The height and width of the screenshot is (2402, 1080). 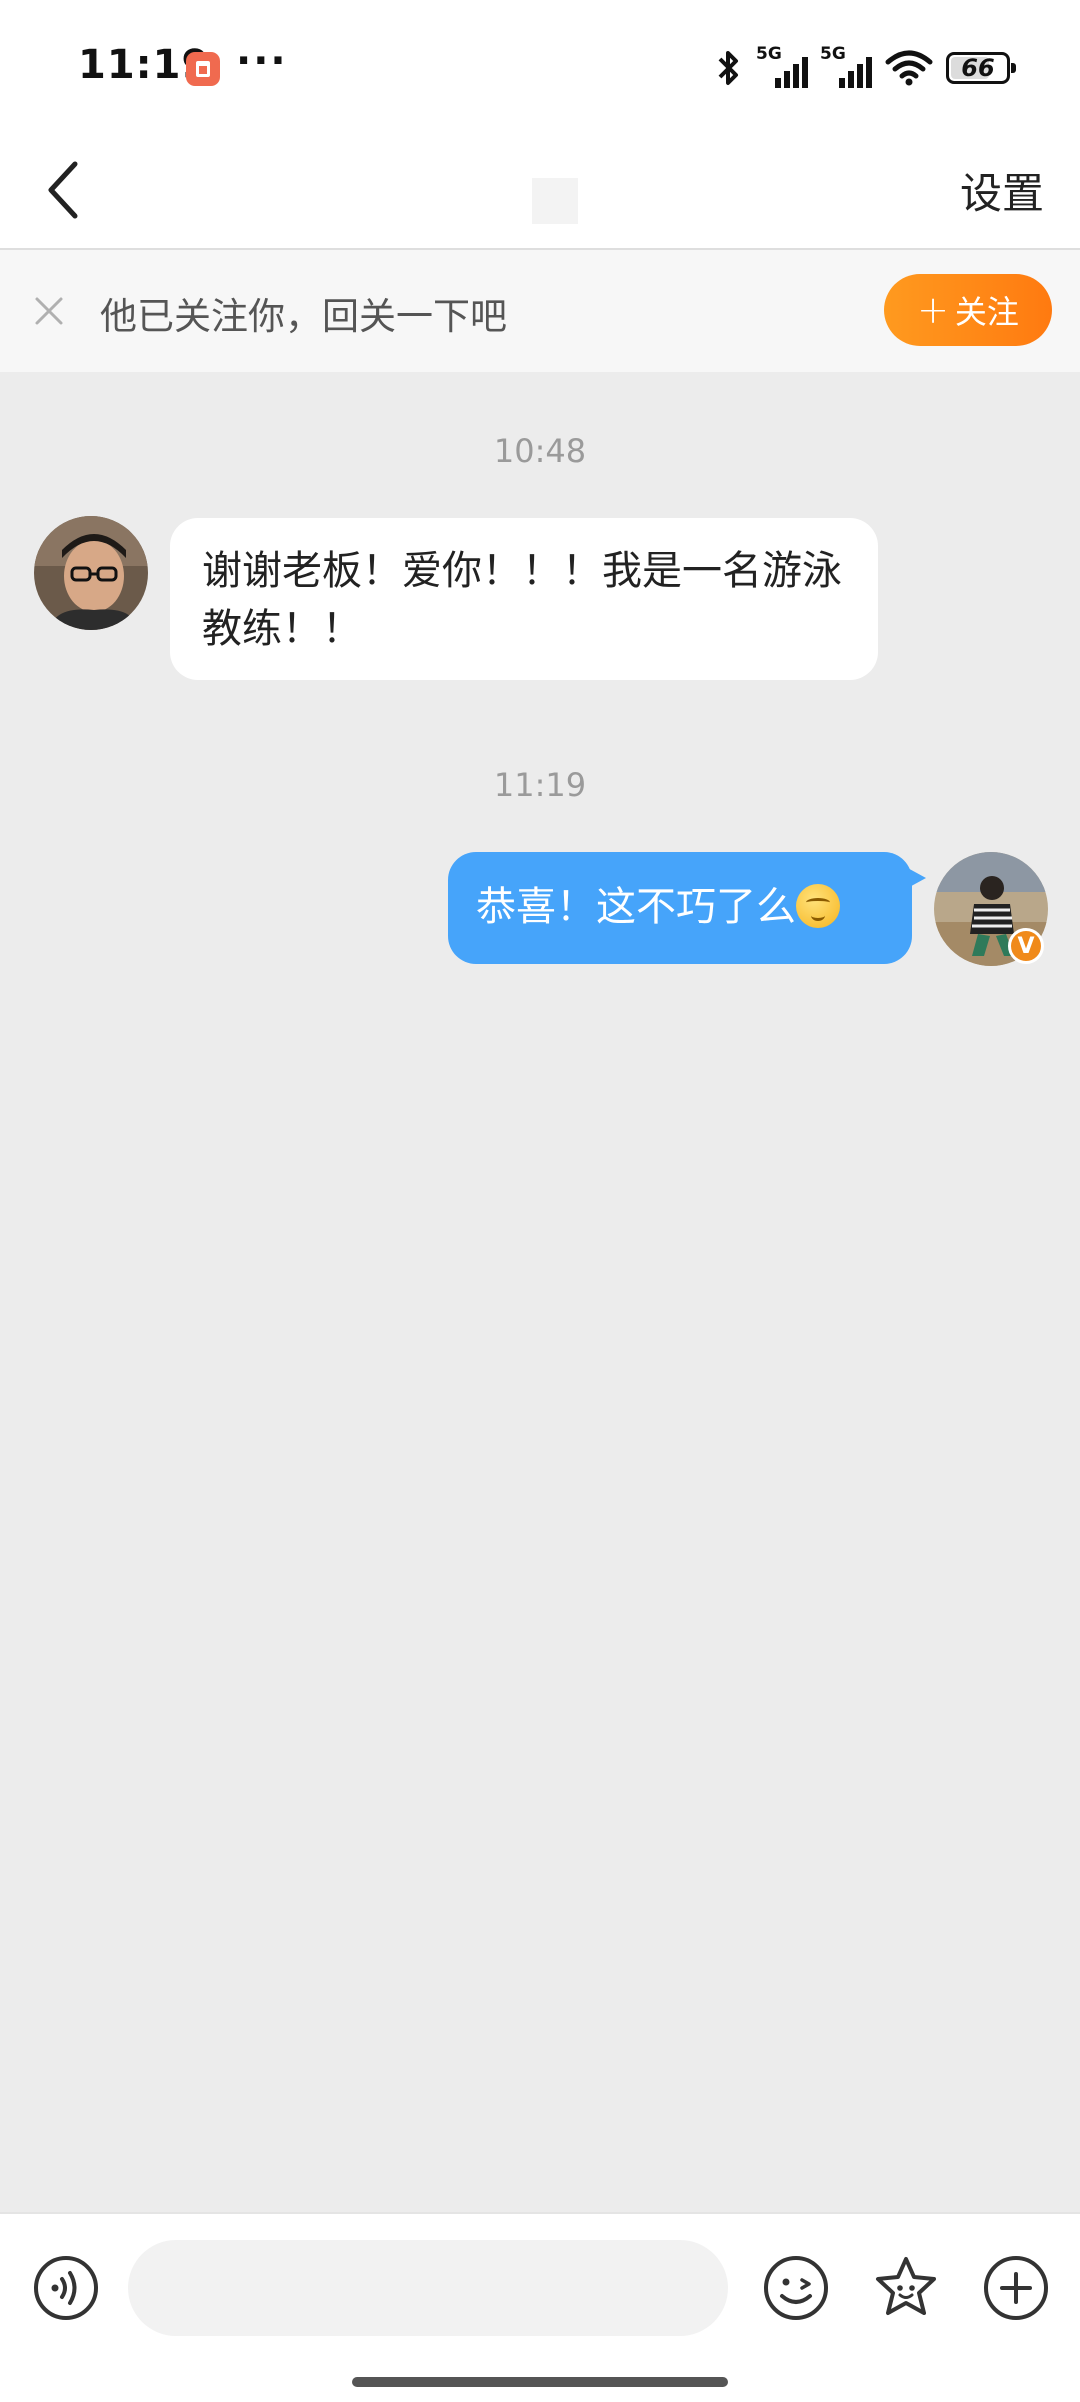 What do you see at coordinates (782, 67) in the screenshot?
I see `cell-signal-icon: 5G` at bounding box center [782, 67].